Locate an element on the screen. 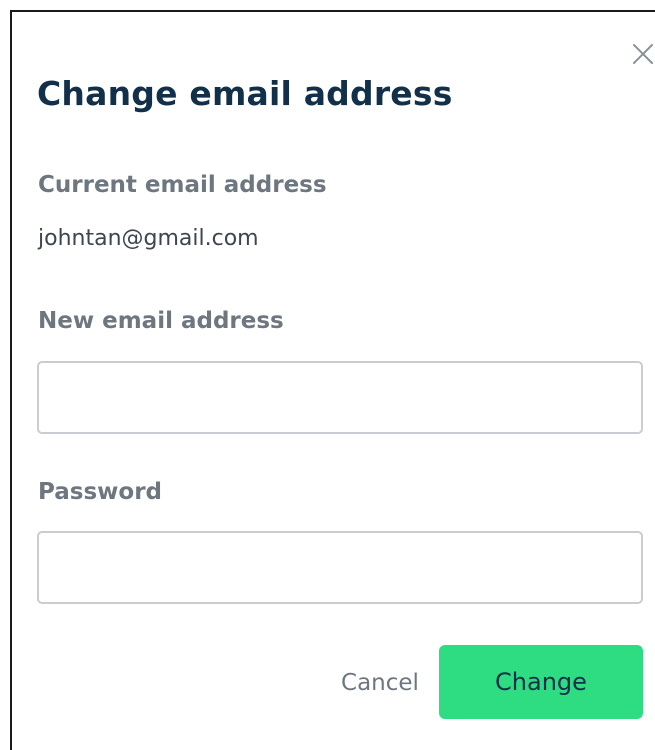  cancel-button: Cancel is located at coordinates (380, 683).